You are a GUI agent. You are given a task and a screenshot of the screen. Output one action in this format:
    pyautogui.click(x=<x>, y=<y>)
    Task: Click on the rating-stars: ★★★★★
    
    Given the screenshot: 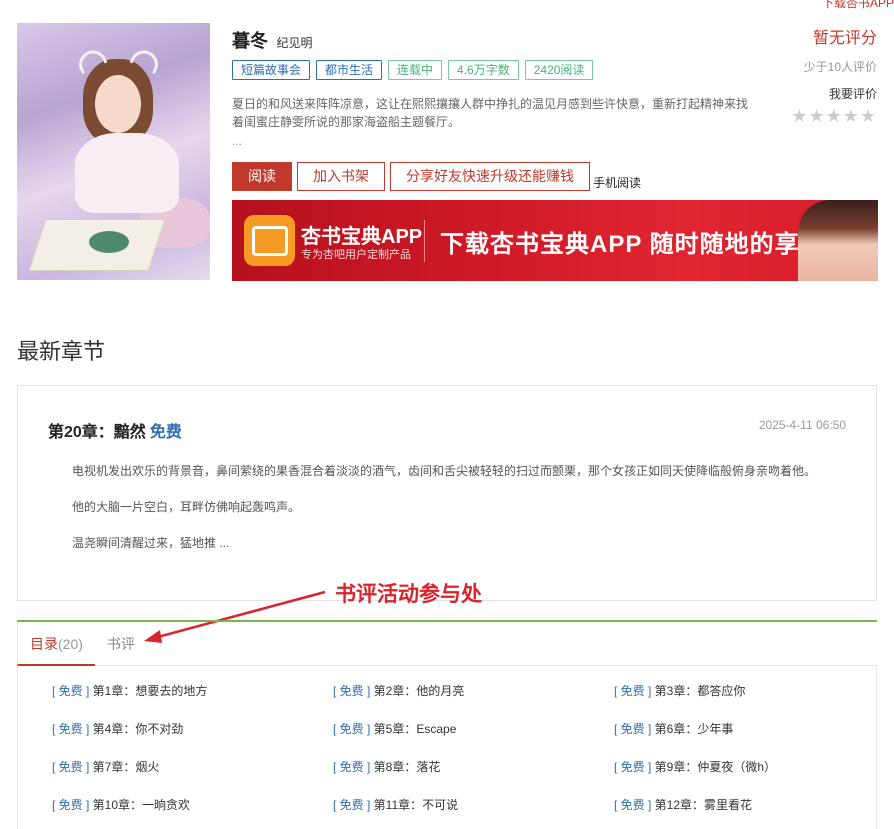 What is the action you would take?
    pyautogui.click(x=834, y=116)
    